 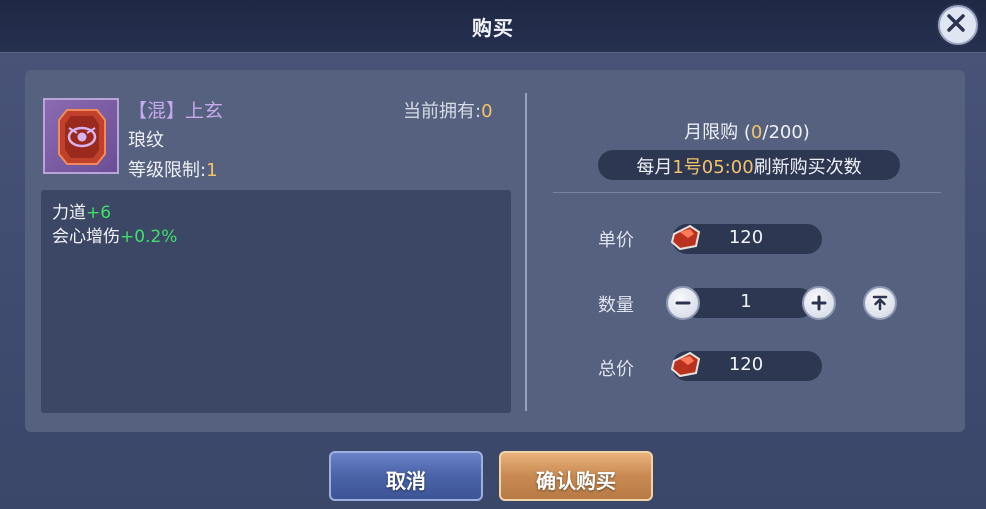 I want to click on quantity-value: 1, so click(x=746, y=301).